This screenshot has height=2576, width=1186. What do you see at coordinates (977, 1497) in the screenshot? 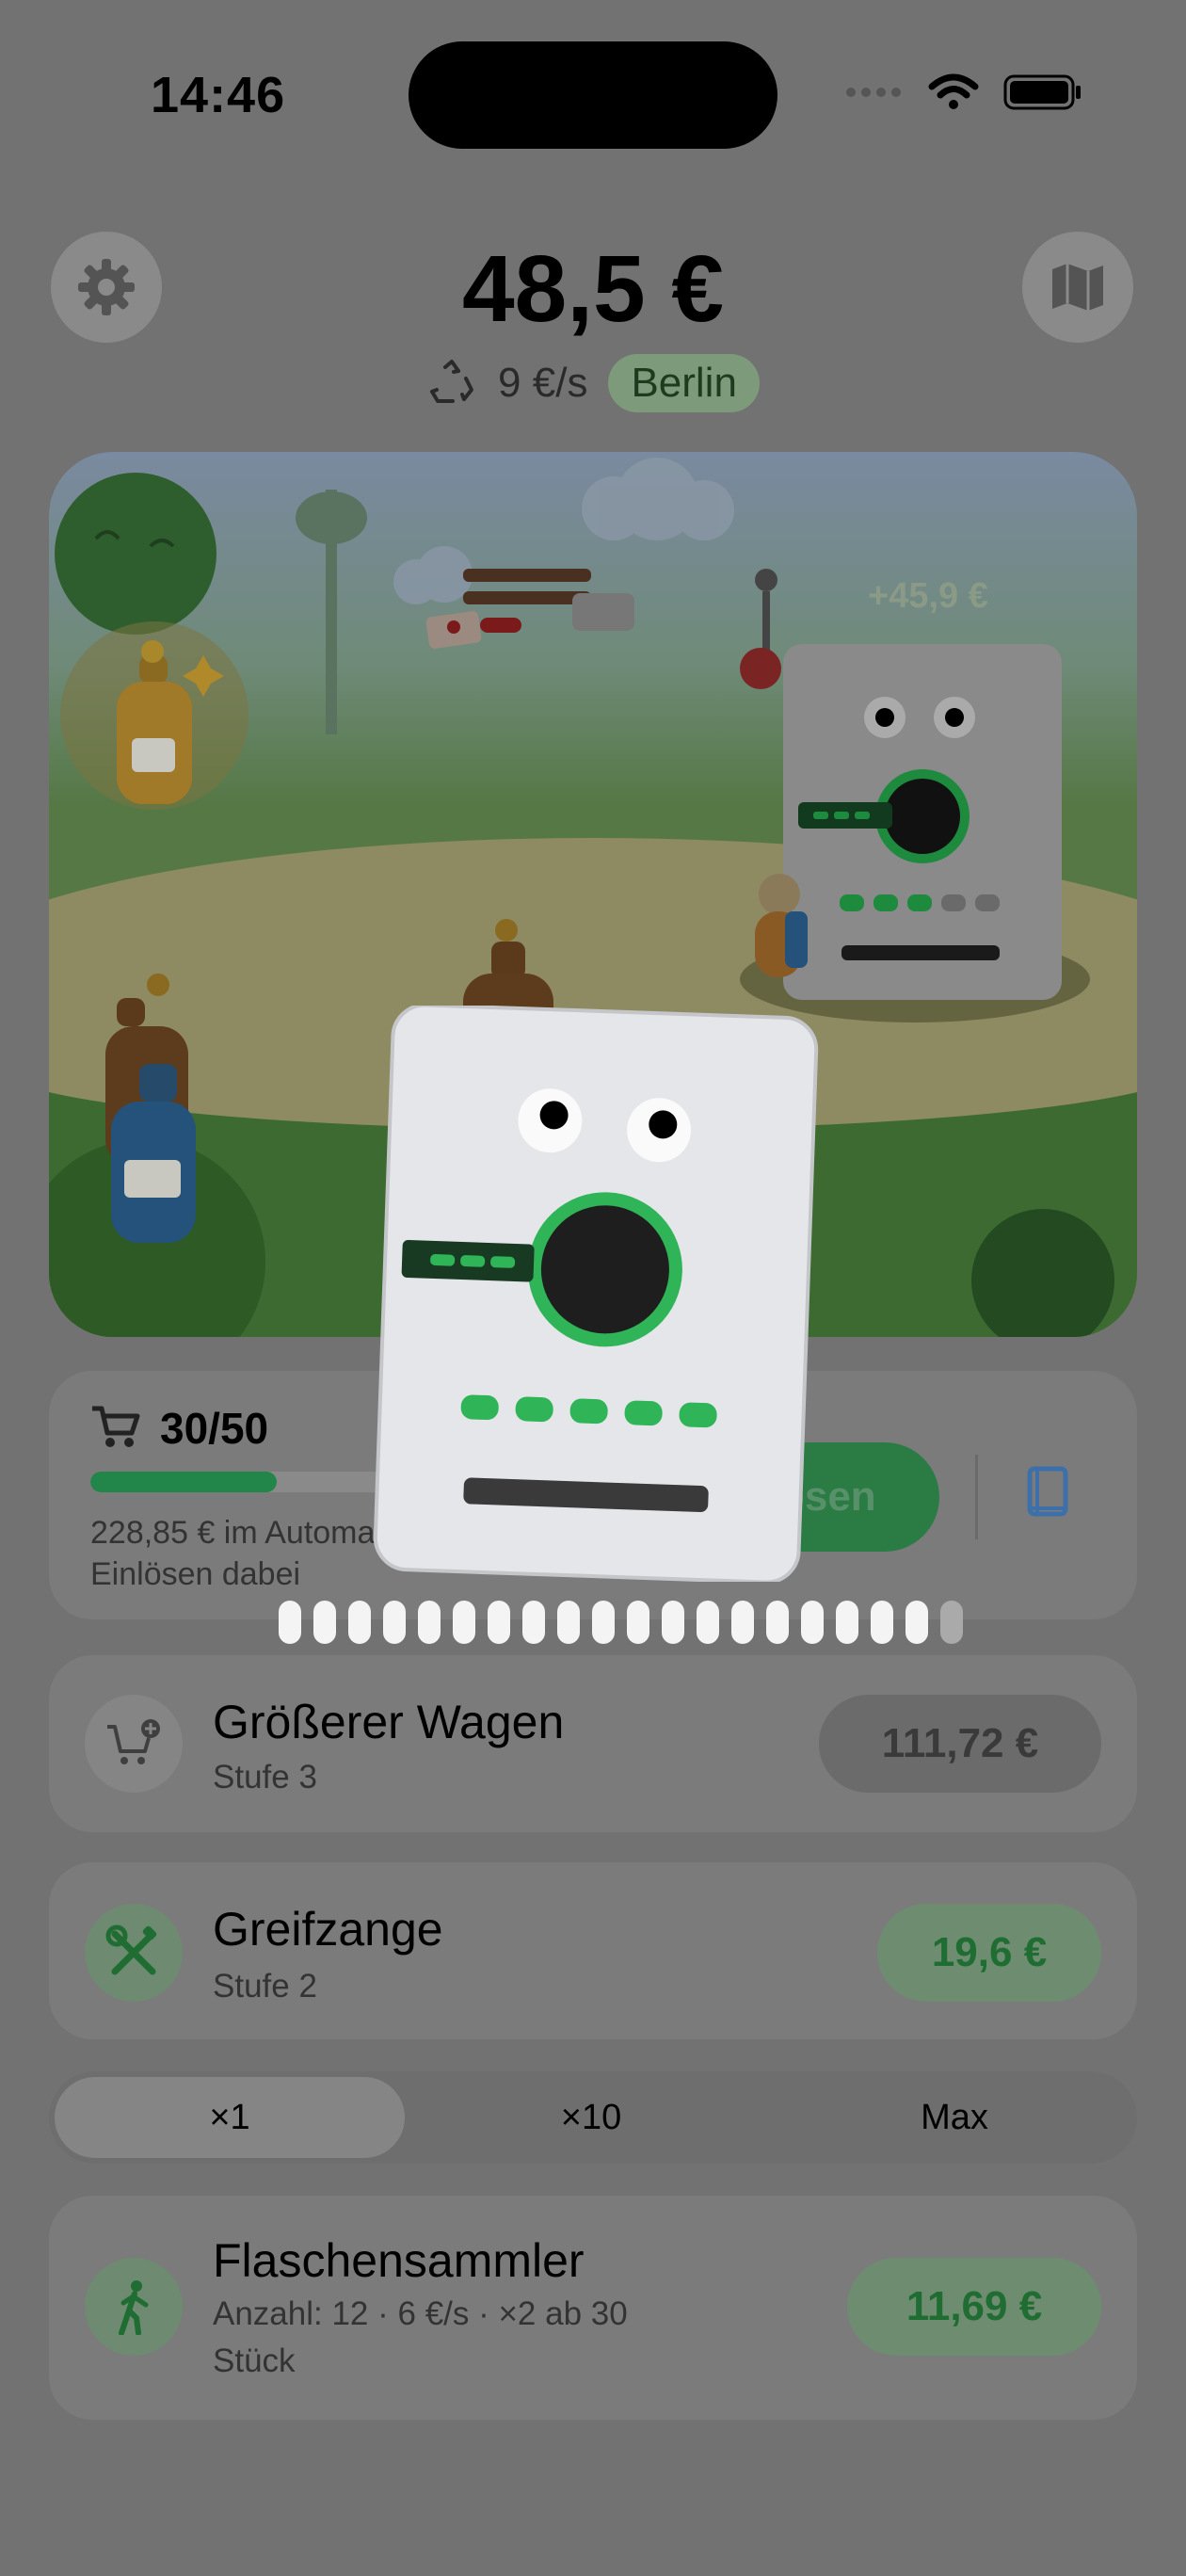
I see `card-divider` at bounding box center [977, 1497].